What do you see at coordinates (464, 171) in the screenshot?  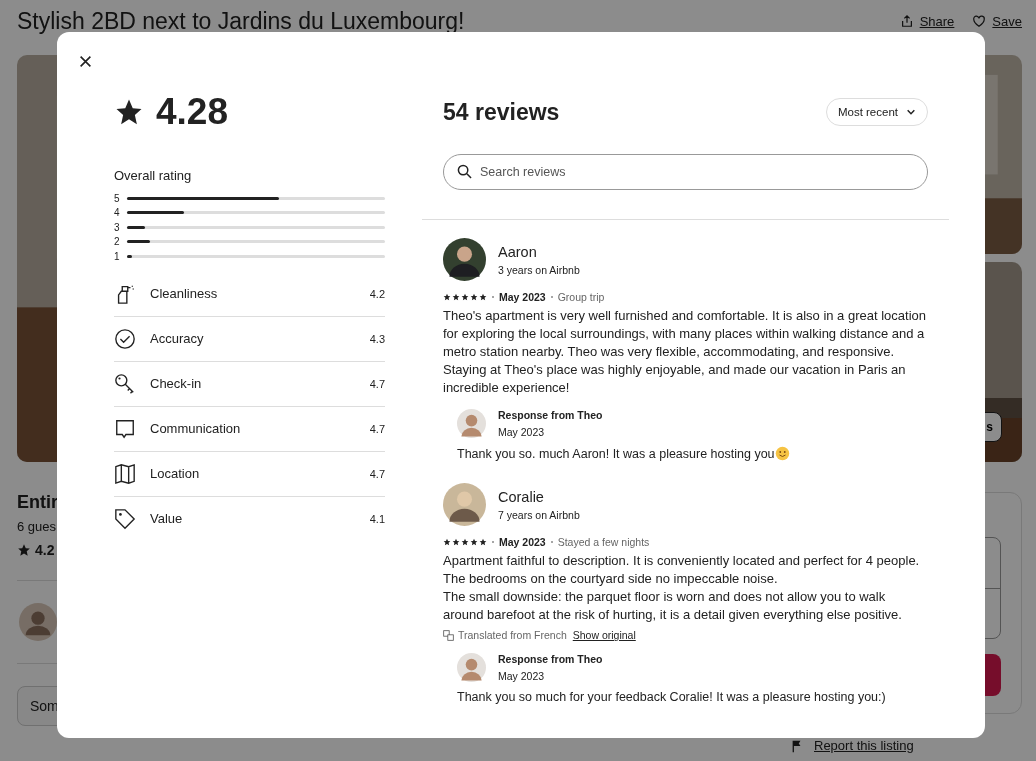 I see `search-icon` at bounding box center [464, 171].